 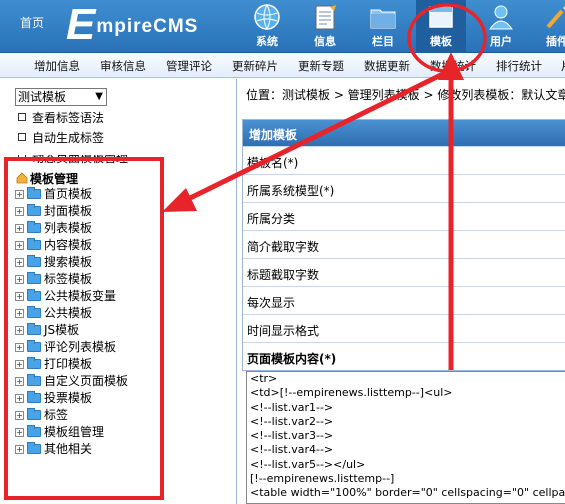 I want to click on subnav-update-fragments: 更新碎片, so click(x=255, y=66).